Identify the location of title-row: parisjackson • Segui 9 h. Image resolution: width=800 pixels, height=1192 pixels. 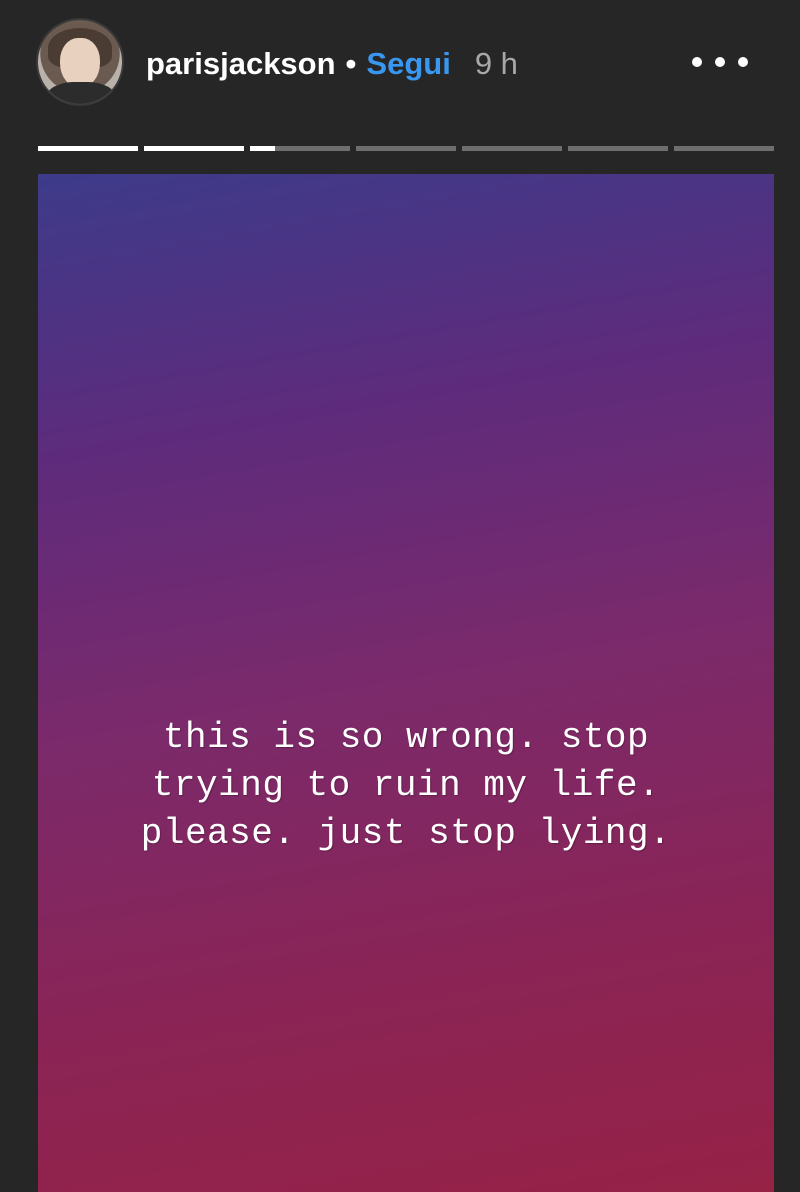
(332, 64).